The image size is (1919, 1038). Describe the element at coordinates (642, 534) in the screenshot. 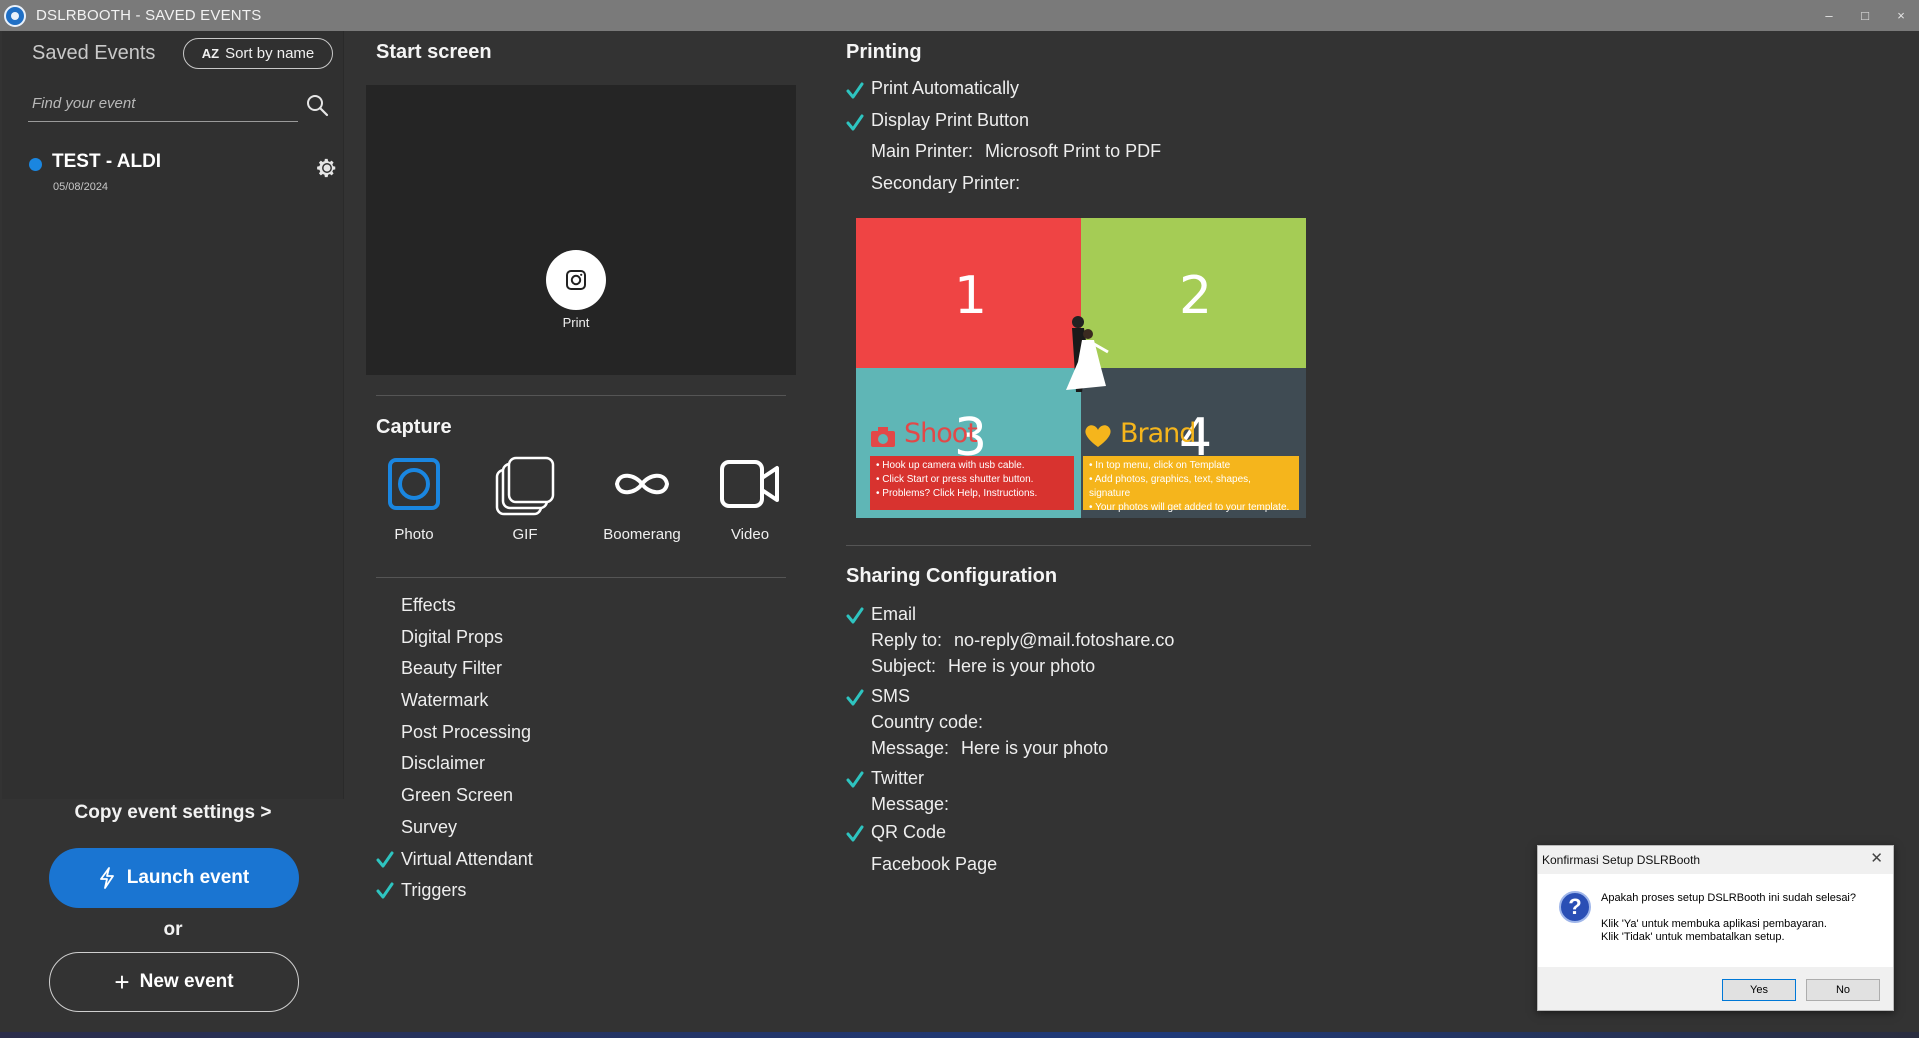

I see `capture-mode-label: Boomerang` at that location.